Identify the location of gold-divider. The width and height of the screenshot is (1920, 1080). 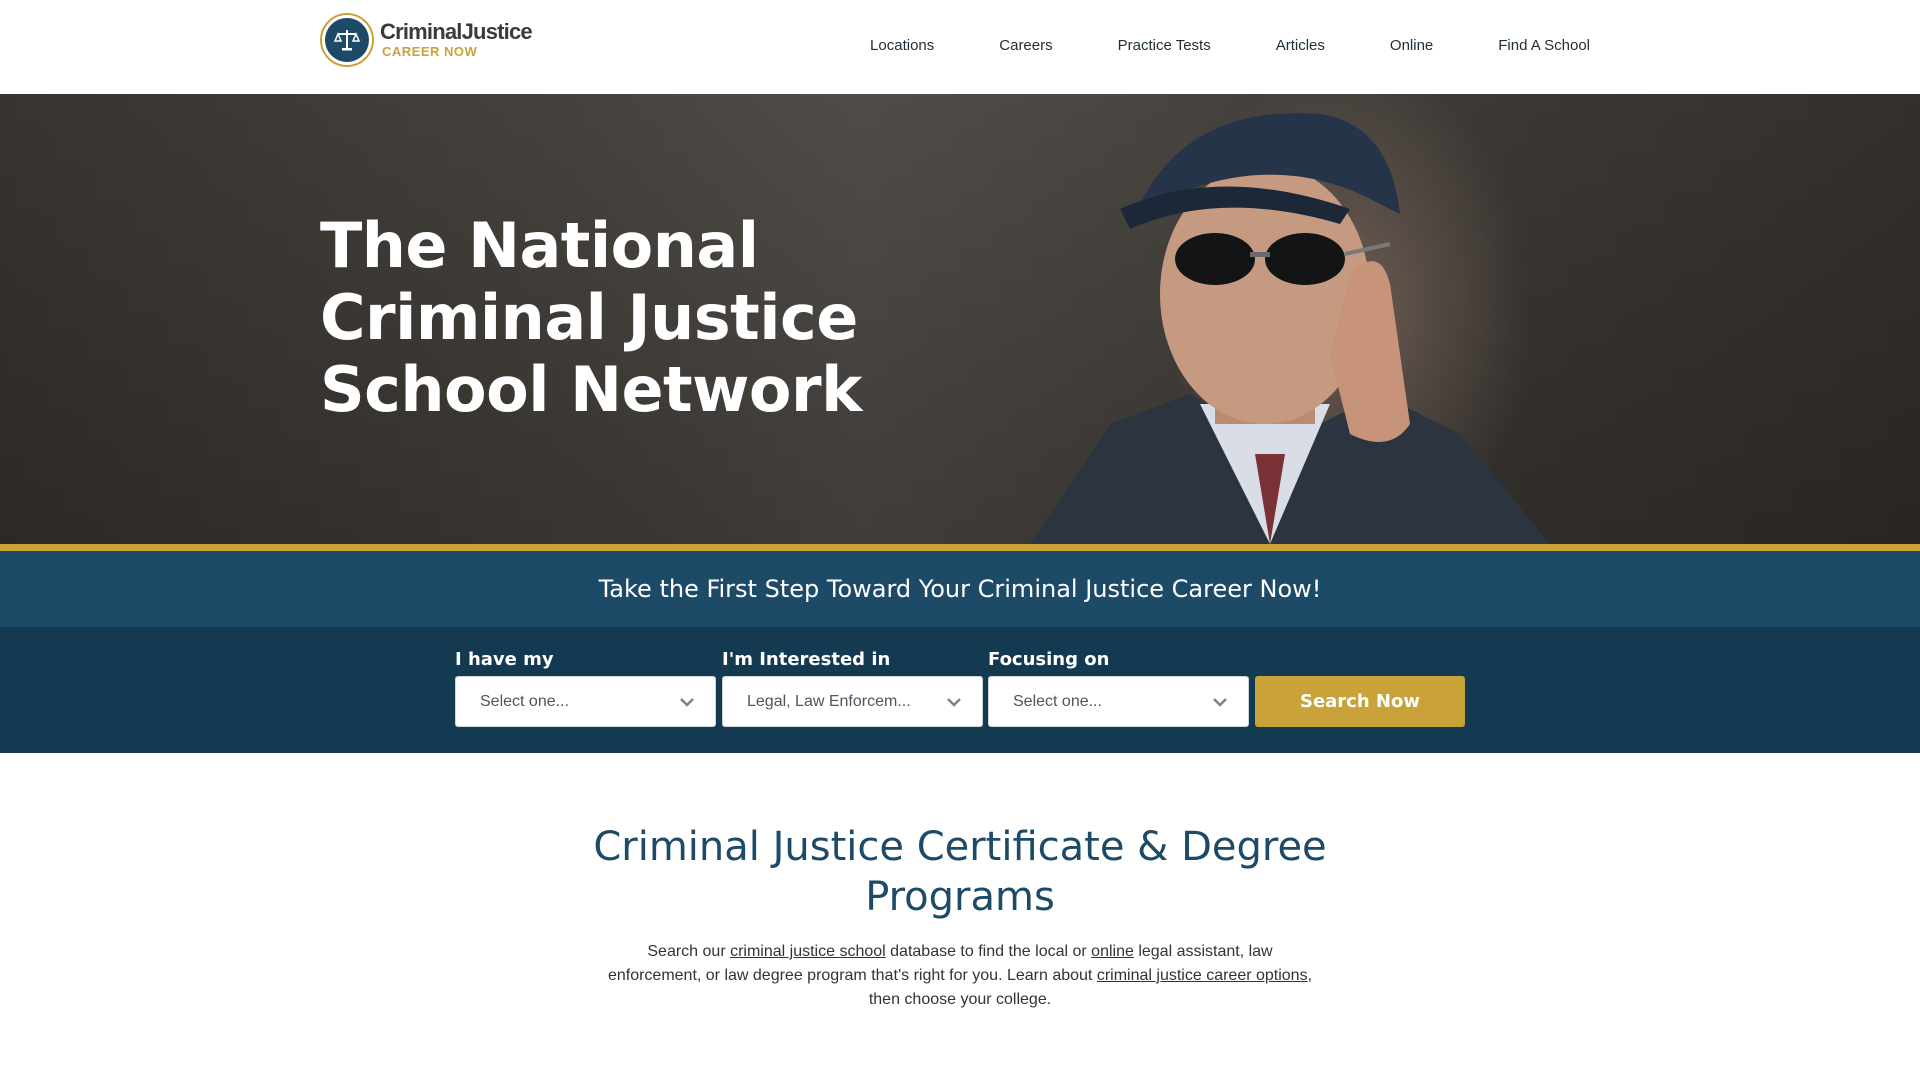
(960, 547).